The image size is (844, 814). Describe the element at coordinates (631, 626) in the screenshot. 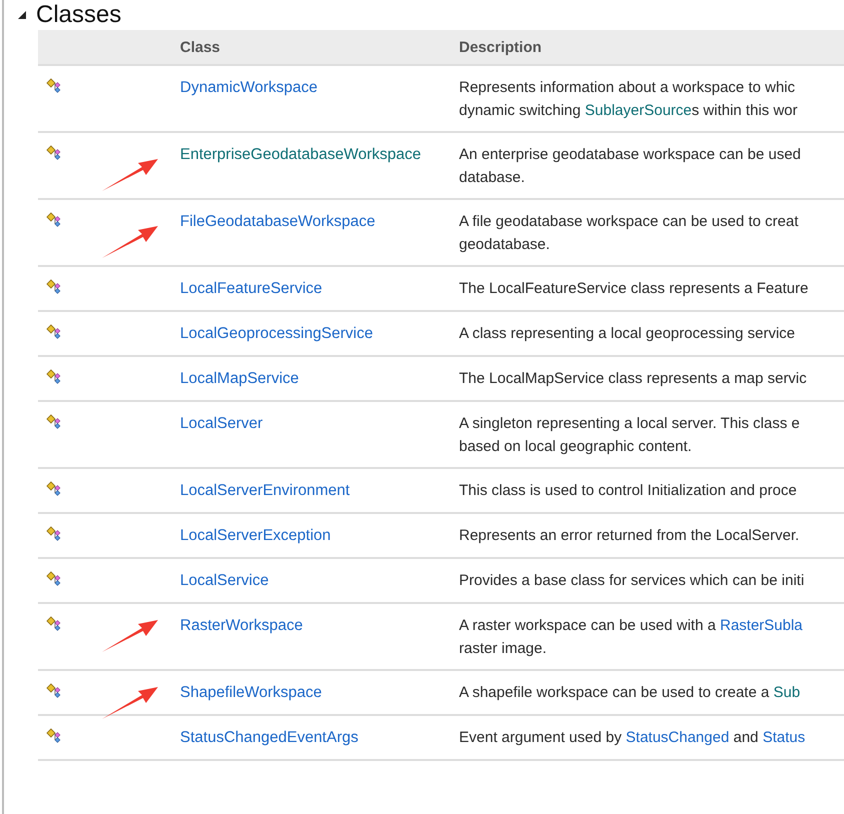

I see `description-text: A raster workspace can be used with a RasterSubla` at that location.